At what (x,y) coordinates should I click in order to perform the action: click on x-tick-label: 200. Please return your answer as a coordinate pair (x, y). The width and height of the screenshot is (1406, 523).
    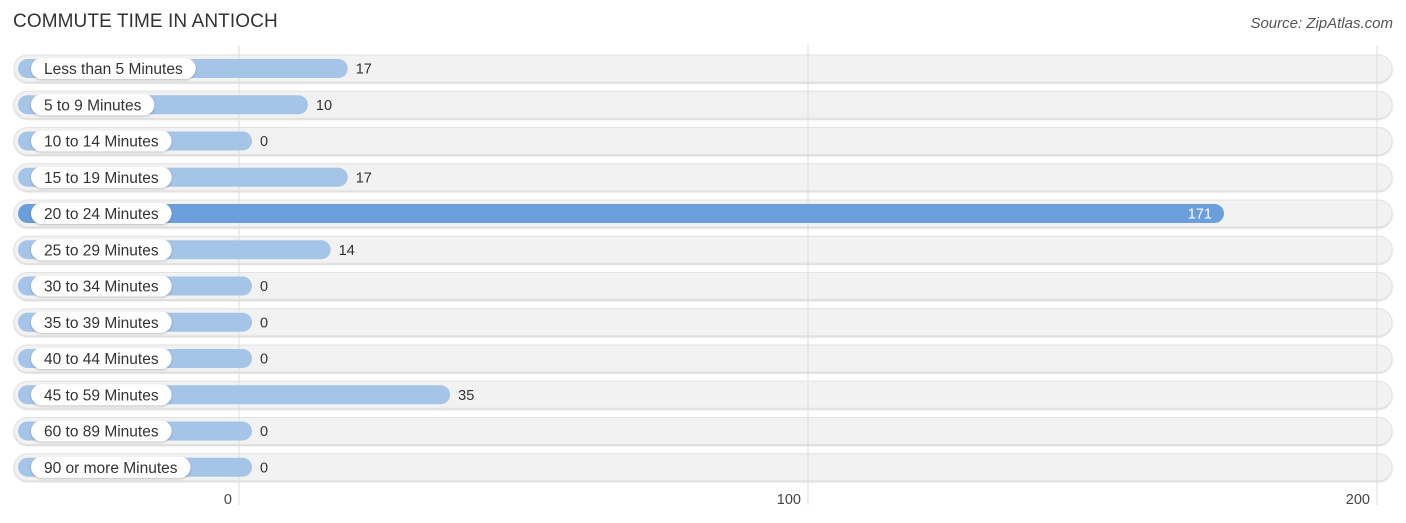
    Looking at the image, I should click on (1358, 500).